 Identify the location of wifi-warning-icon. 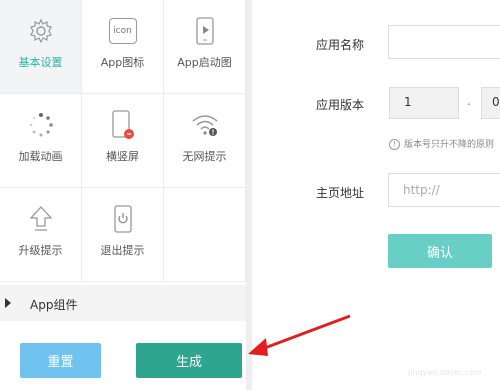
(205, 125).